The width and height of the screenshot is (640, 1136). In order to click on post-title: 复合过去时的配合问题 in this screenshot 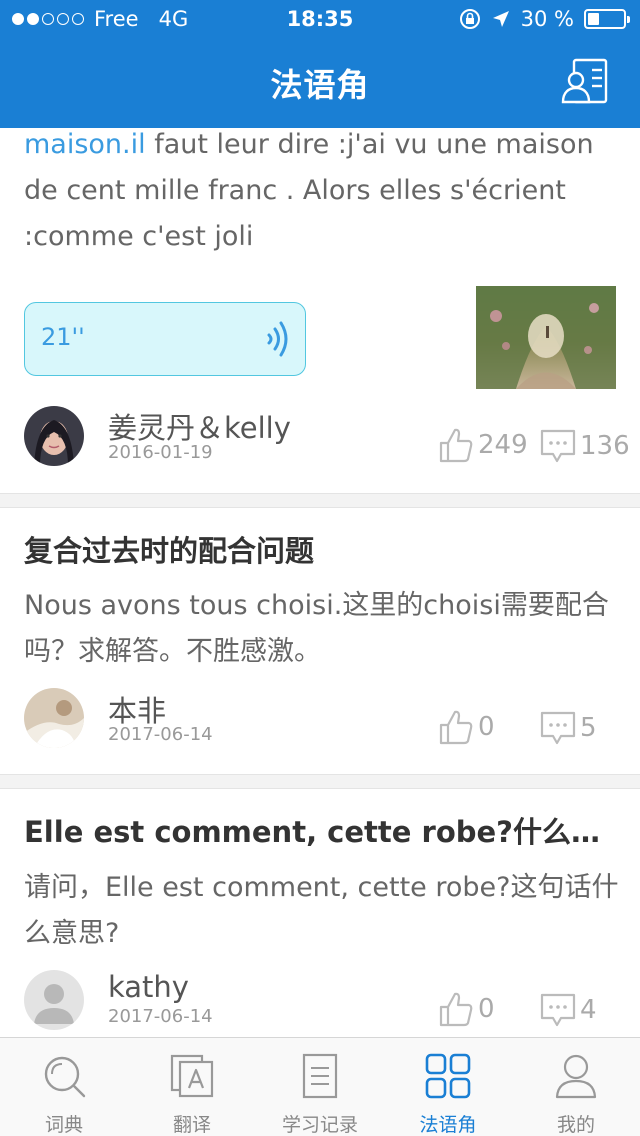, I will do `click(319, 549)`.